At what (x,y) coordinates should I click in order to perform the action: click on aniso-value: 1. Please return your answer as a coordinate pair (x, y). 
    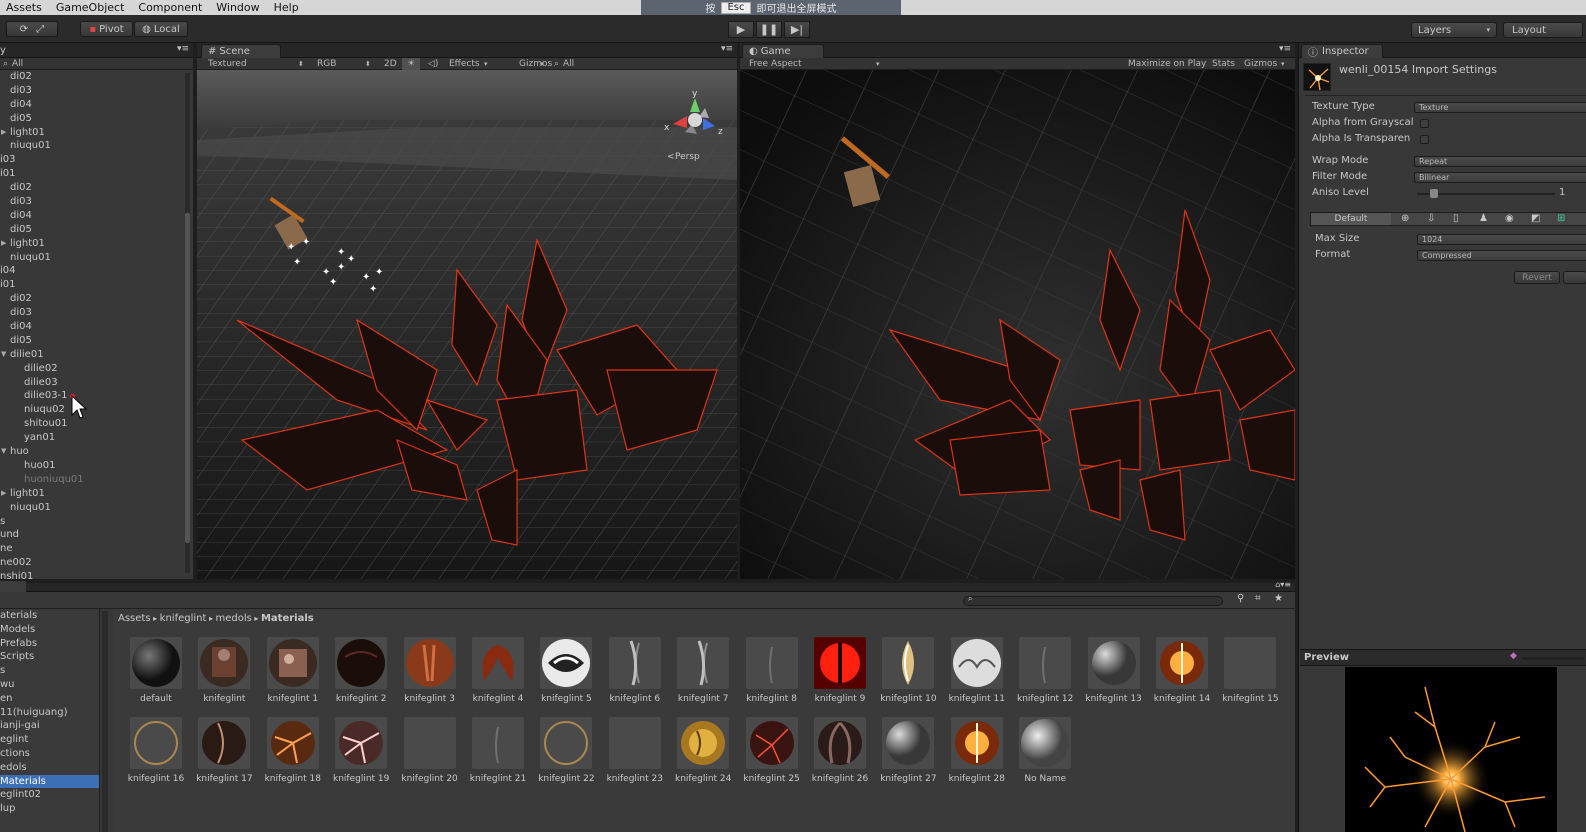
    Looking at the image, I should click on (1562, 192).